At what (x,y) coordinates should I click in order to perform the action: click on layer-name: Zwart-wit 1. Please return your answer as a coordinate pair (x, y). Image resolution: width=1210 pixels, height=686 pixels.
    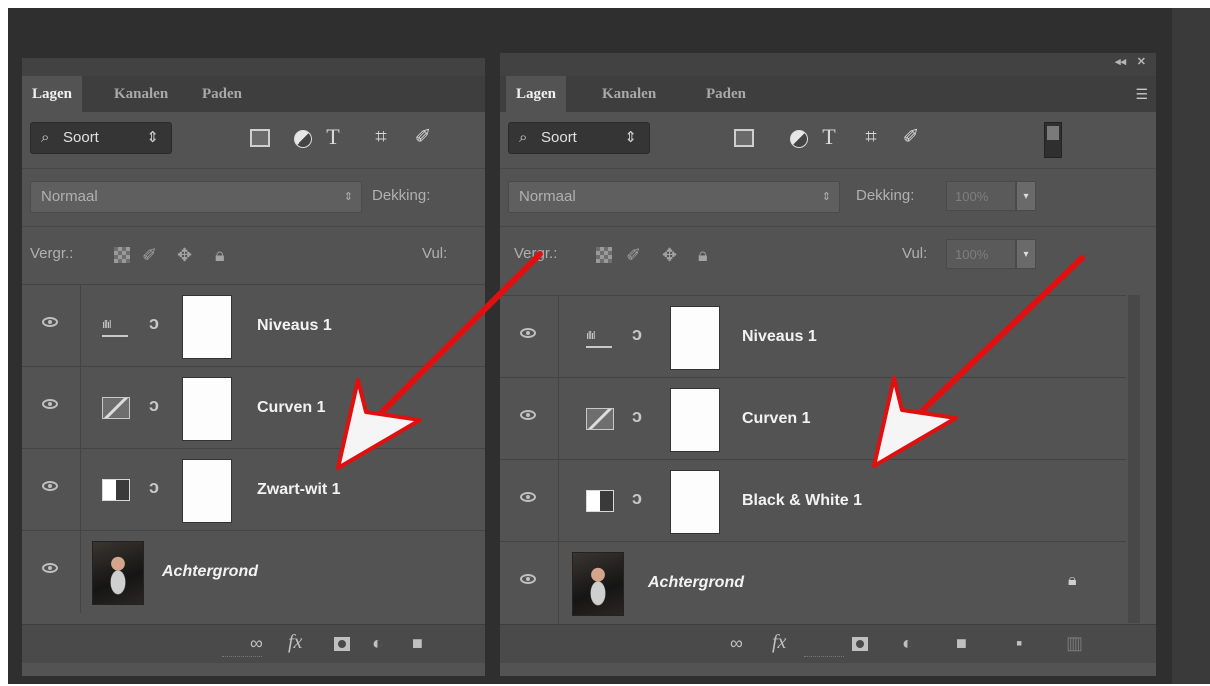
    Looking at the image, I should click on (299, 490).